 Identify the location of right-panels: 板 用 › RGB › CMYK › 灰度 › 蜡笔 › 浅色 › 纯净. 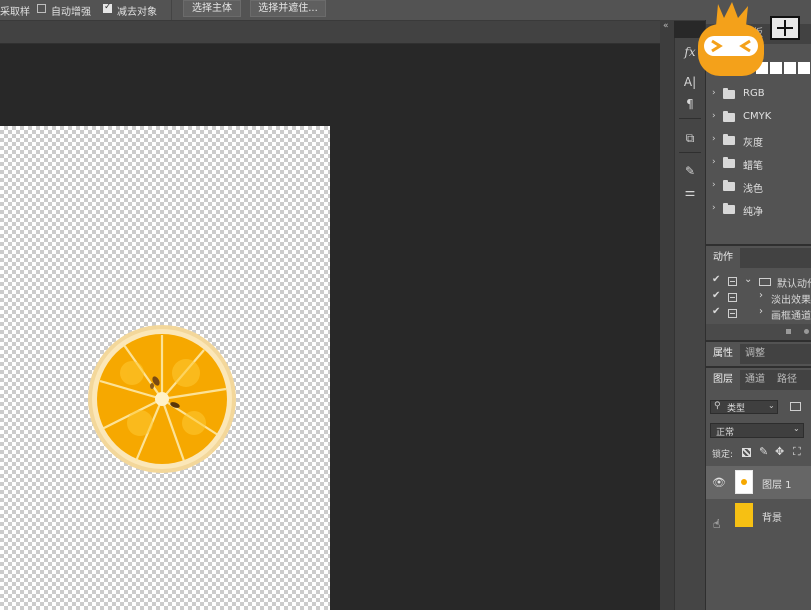
(758, 315).